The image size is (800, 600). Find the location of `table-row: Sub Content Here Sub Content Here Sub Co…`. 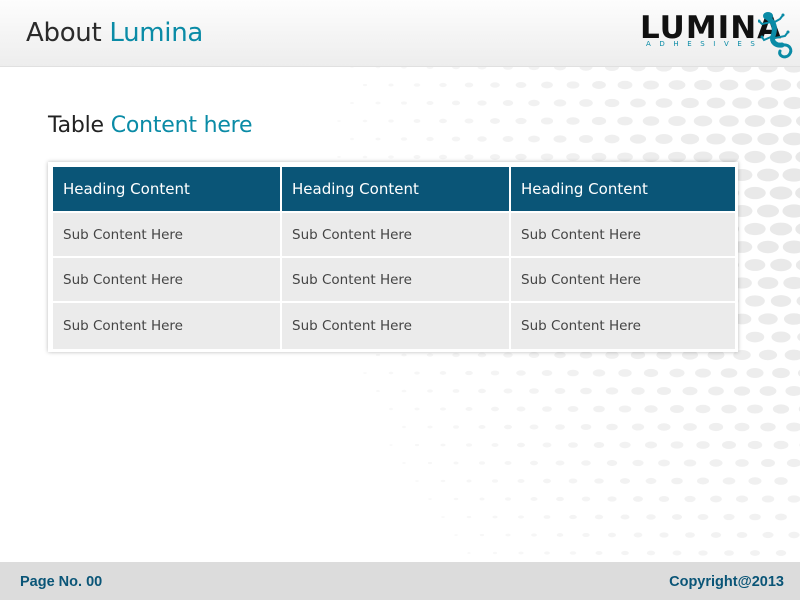

table-row: Sub Content Here Sub Content Here Sub Co… is located at coordinates (394, 234).